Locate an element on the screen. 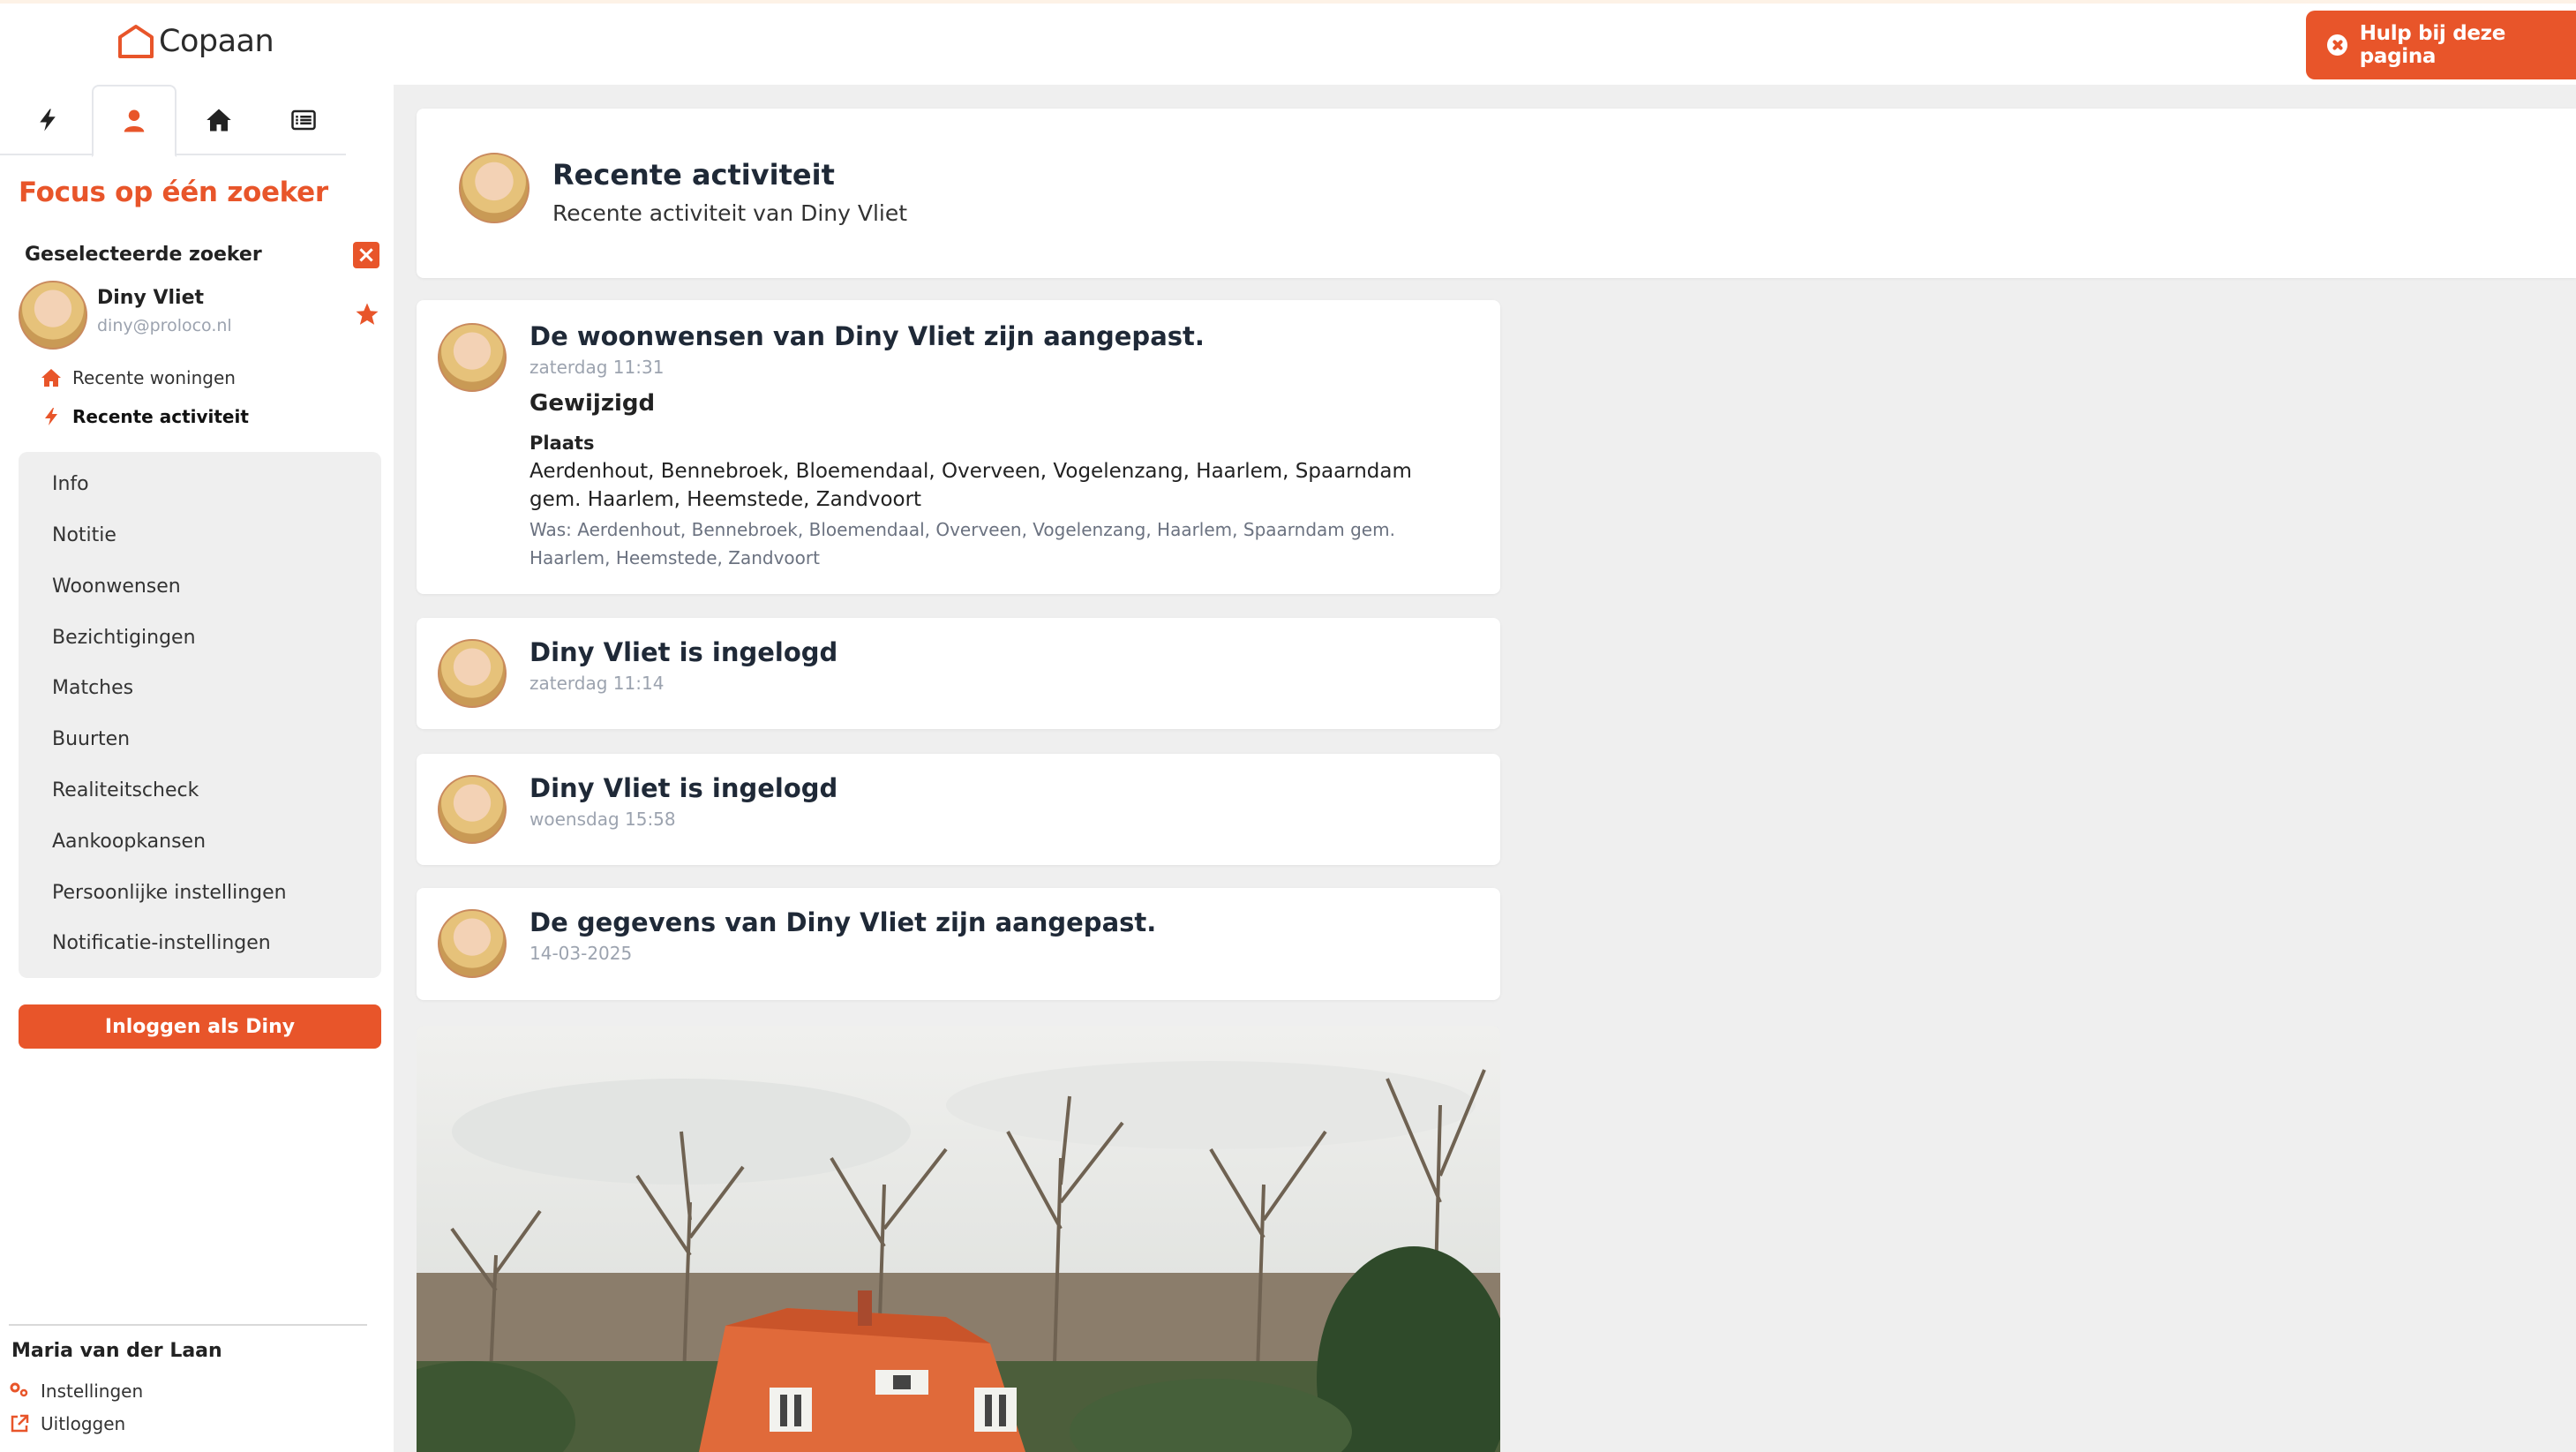 The width and height of the screenshot is (2576, 1452). clear-selection-button: × is located at coordinates (366, 255).